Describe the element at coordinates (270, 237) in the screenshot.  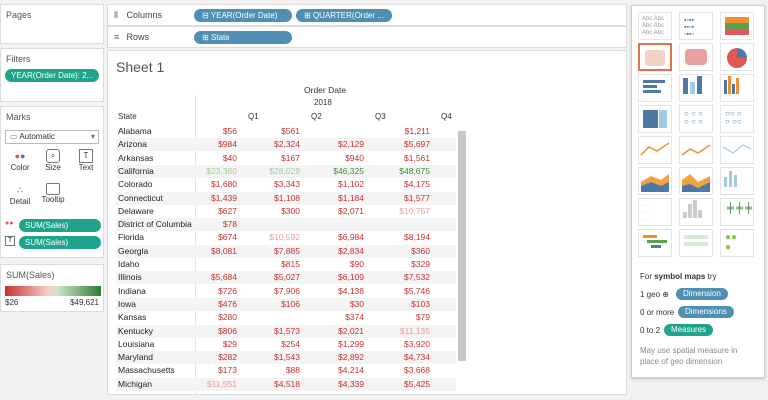
I see `sales-cell-q2: $10,592` at that location.